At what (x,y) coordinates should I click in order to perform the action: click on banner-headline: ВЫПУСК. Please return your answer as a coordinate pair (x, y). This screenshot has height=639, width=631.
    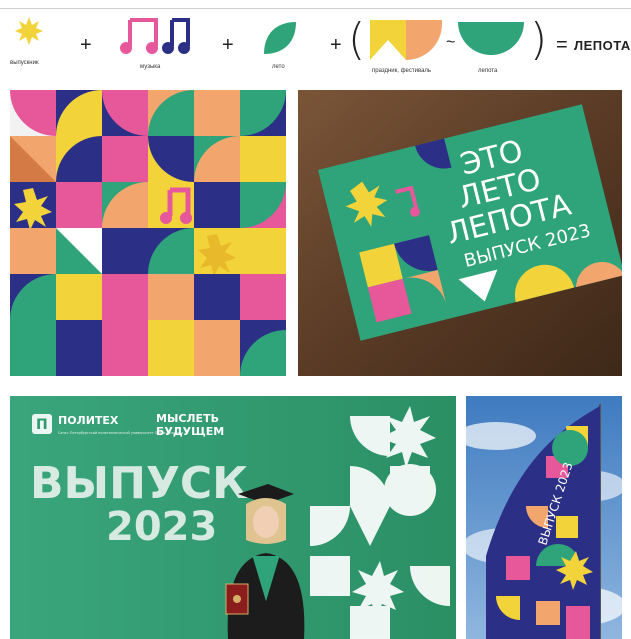
    Looking at the image, I should click on (139, 483).